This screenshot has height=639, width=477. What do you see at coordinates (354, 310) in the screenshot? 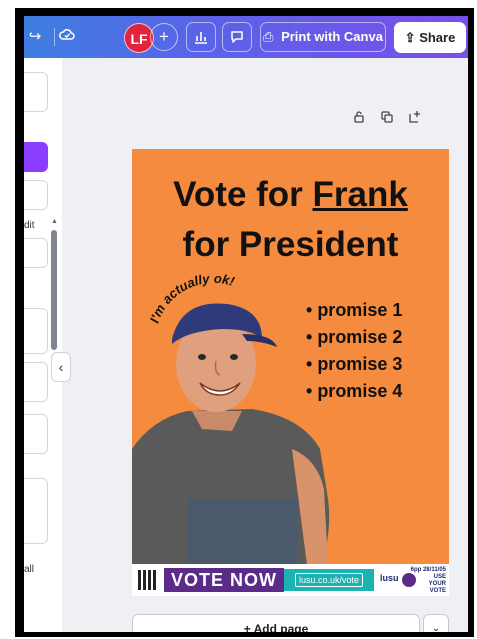
I see `promise-item: • promise 1` at bounding box center [354, 310].